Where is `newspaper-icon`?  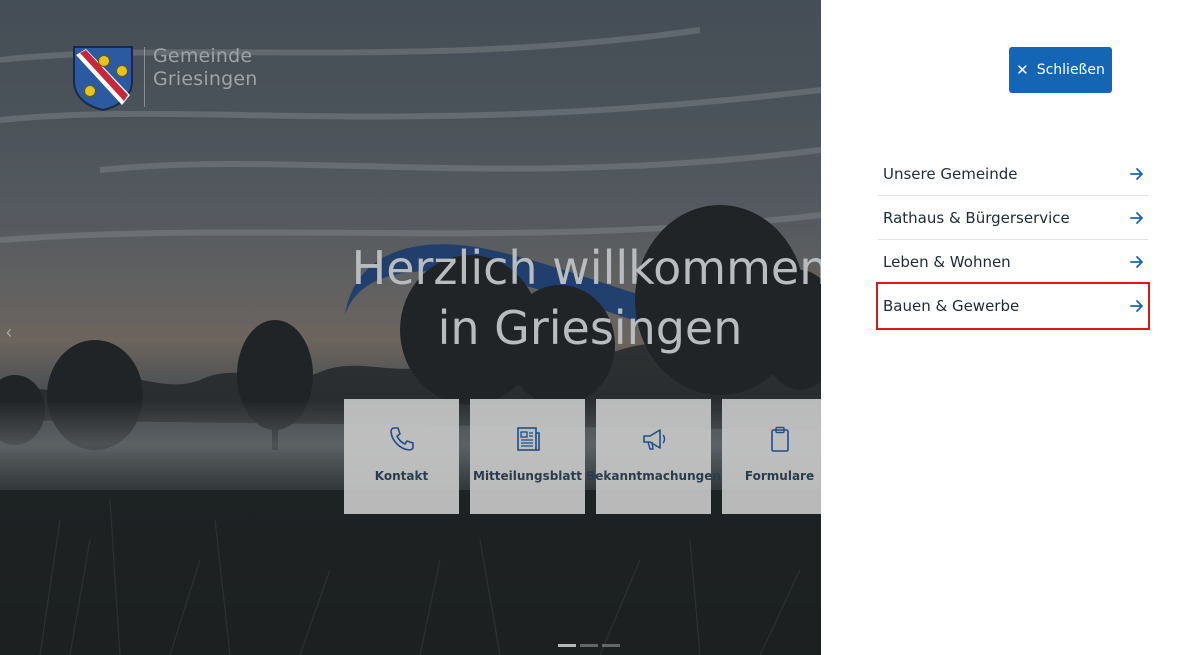
newspaper-icon is located at coordinates (528, 439).